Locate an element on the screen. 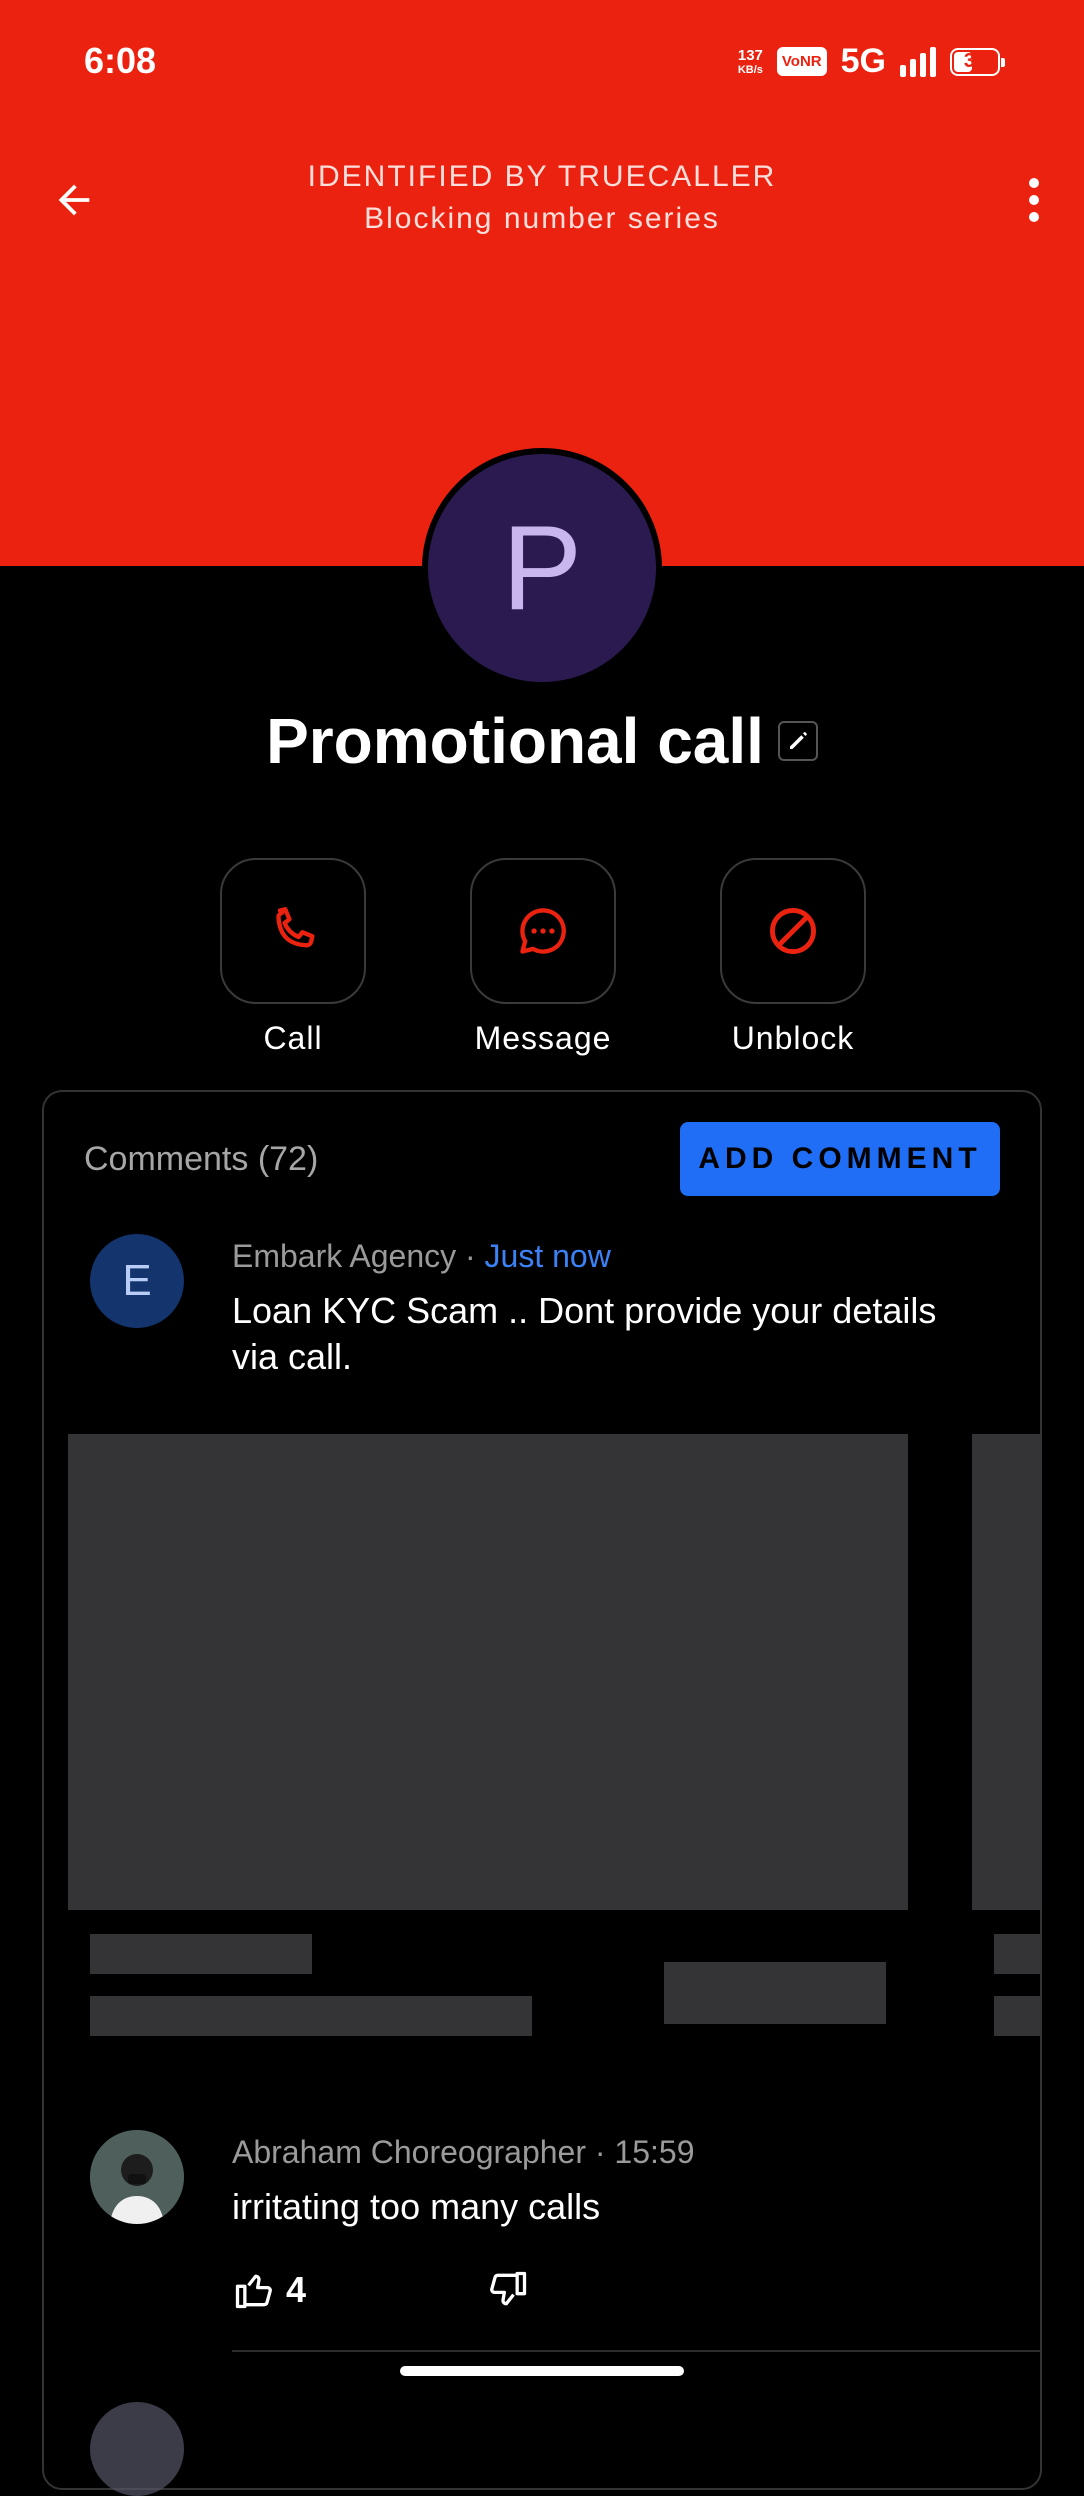  battery-level: 39 is located at coordinates (975, 61).